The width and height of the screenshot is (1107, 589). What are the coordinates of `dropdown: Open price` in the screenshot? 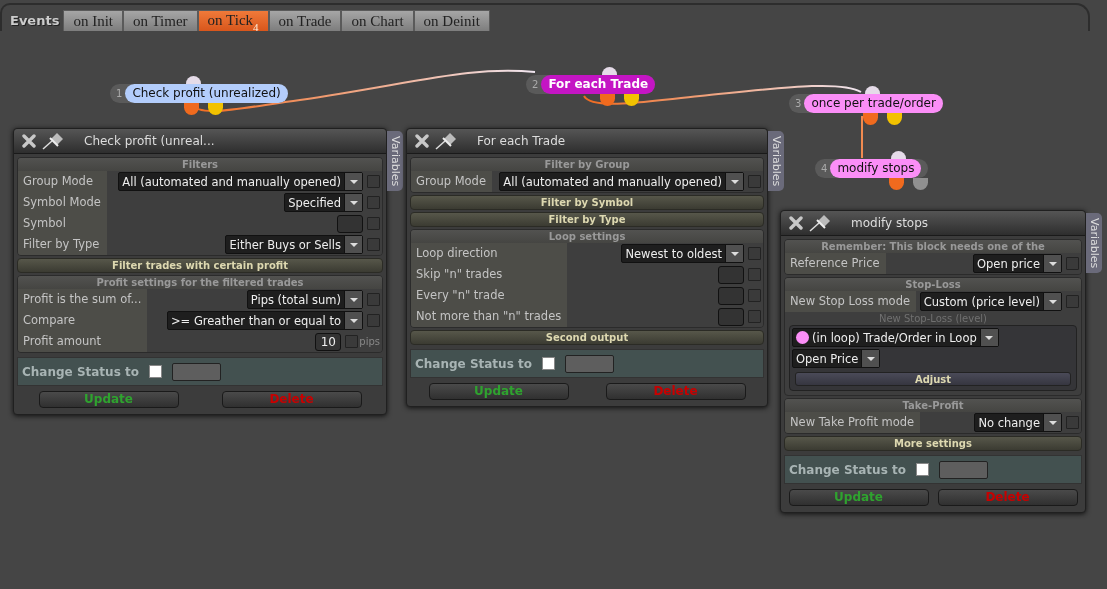 It's located at (1017, 263).